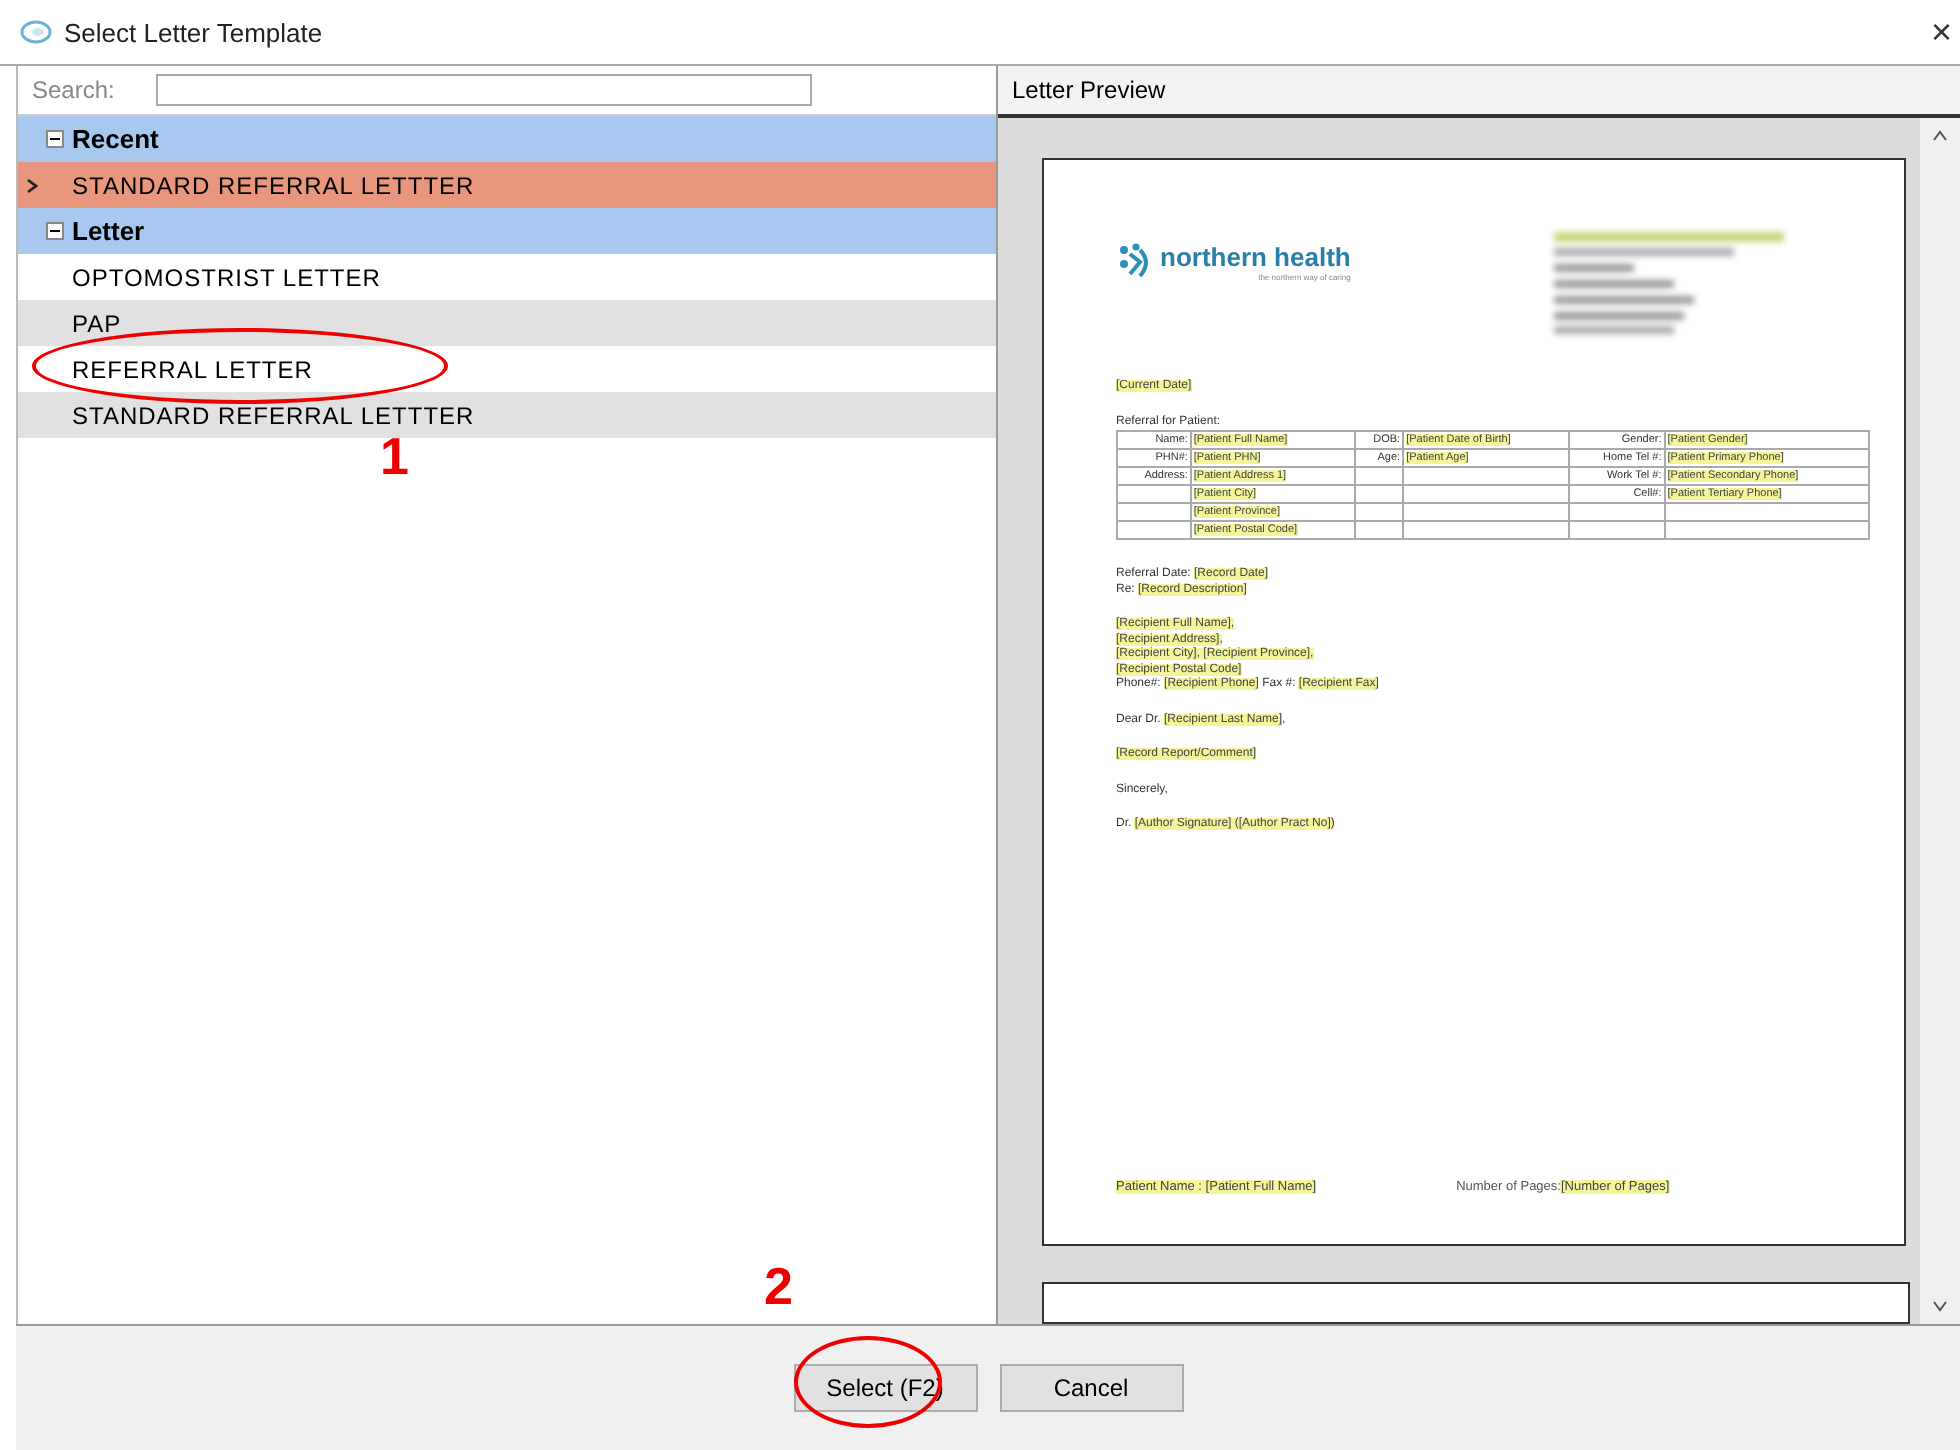 The width and height of the screenshot is (1960, 1450). Describe the element at coordinates (193, 32) in the screenshot. I see `window-title: Select Letter Template` at that location.